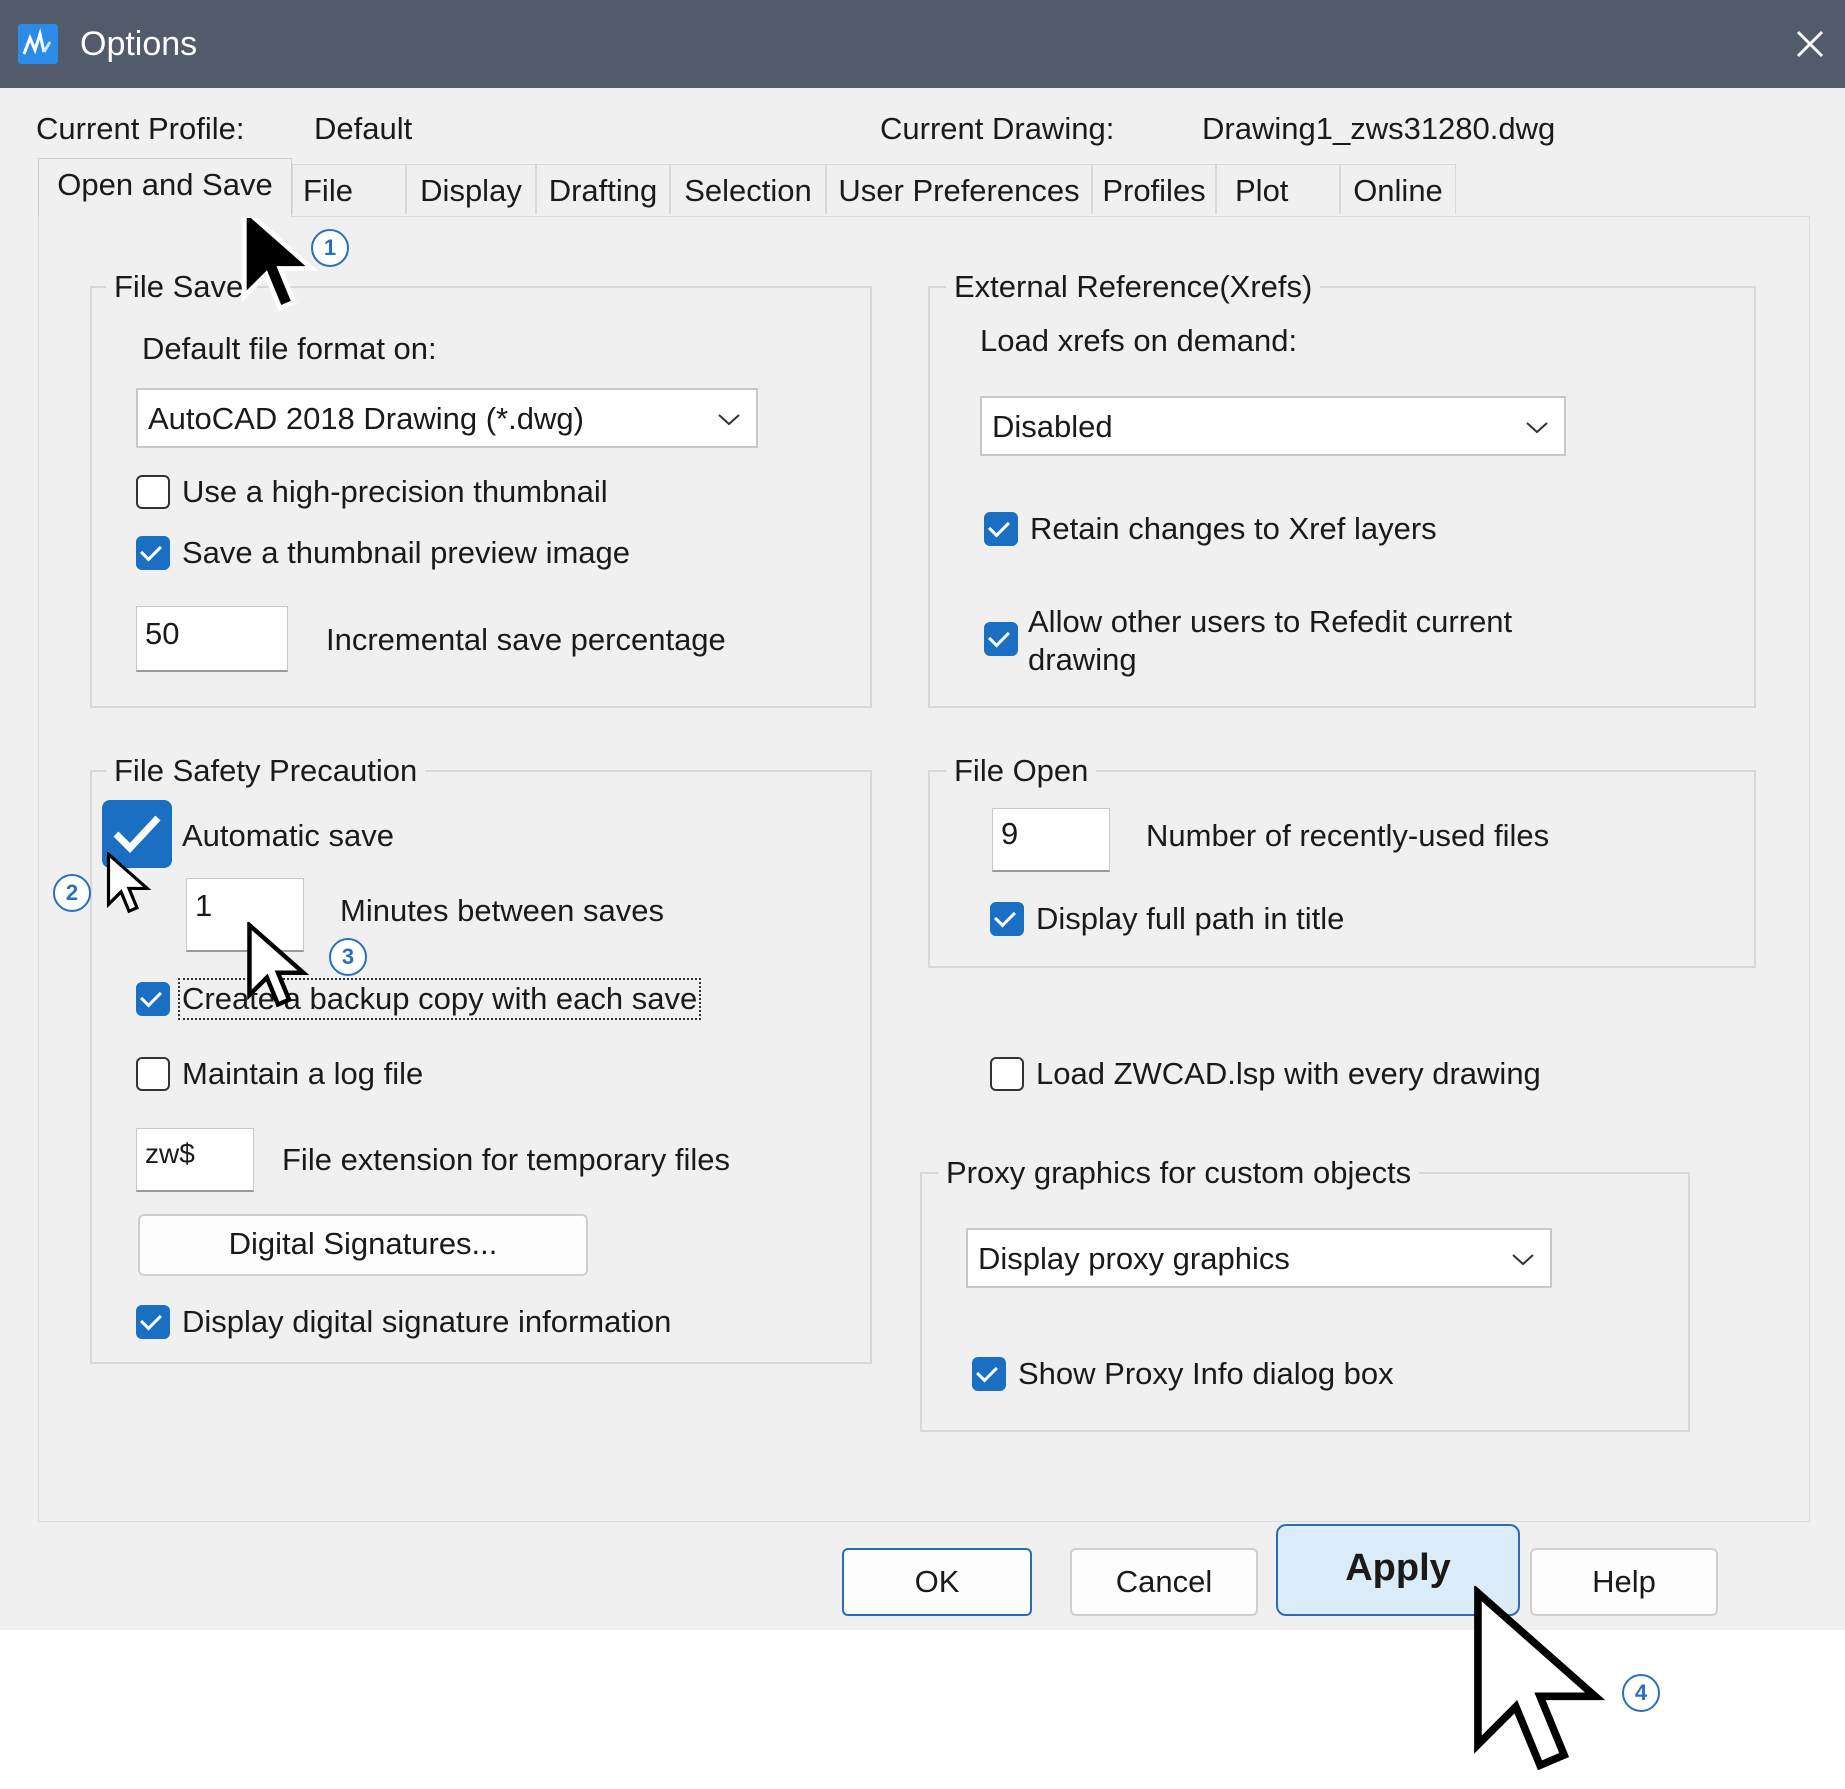 This screenshot has width=1845, height=1789. Describe the element at coordinates (1082, 659) in the screenshot. I see `allow-refedit-label-line2: drawing` at that location.